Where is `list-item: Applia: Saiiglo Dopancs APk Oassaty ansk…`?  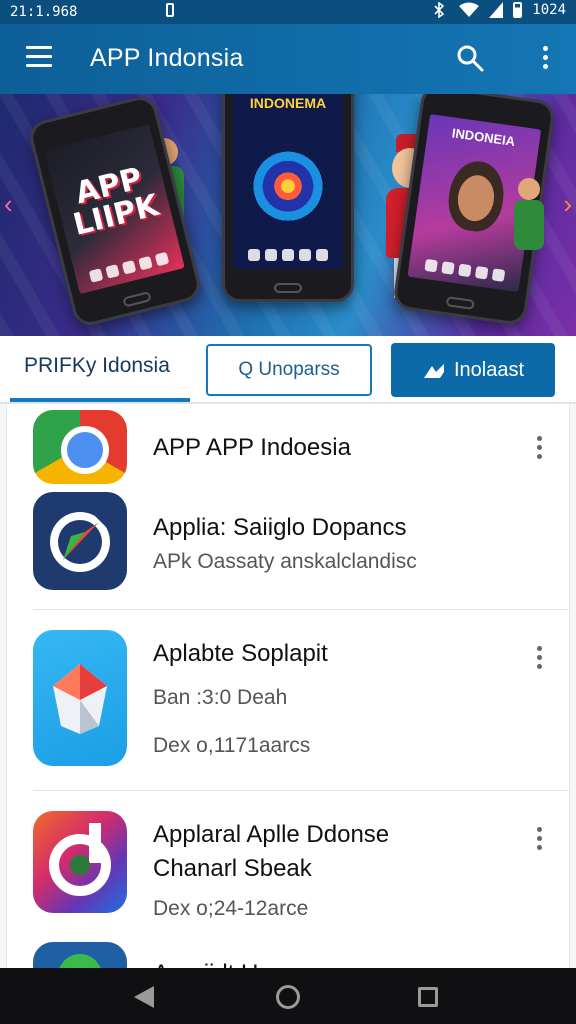 list-item: Applia: Saiiglo Dopancs APk Oassaty ansk… is located at coordinates (288, 549).